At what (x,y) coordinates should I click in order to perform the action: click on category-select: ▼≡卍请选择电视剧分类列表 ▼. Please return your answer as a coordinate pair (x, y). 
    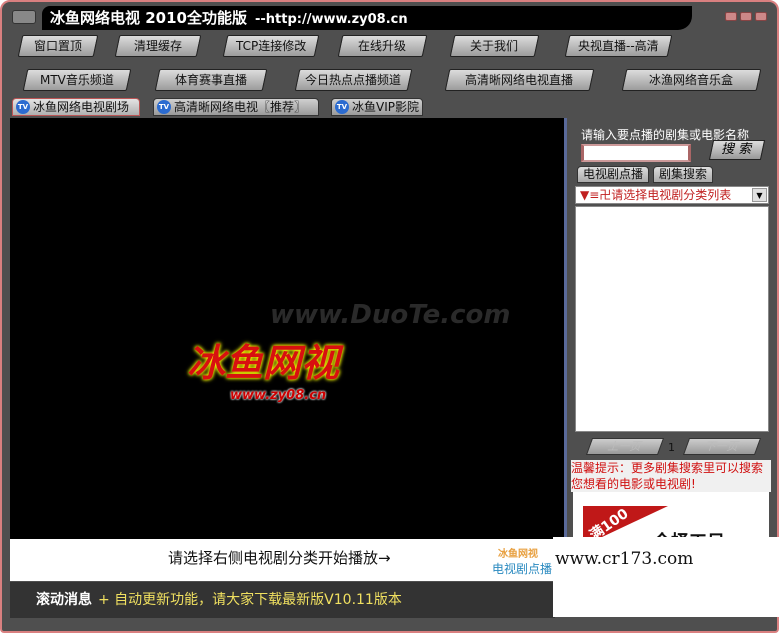
    Looking at the image, I should click on (672, 195).